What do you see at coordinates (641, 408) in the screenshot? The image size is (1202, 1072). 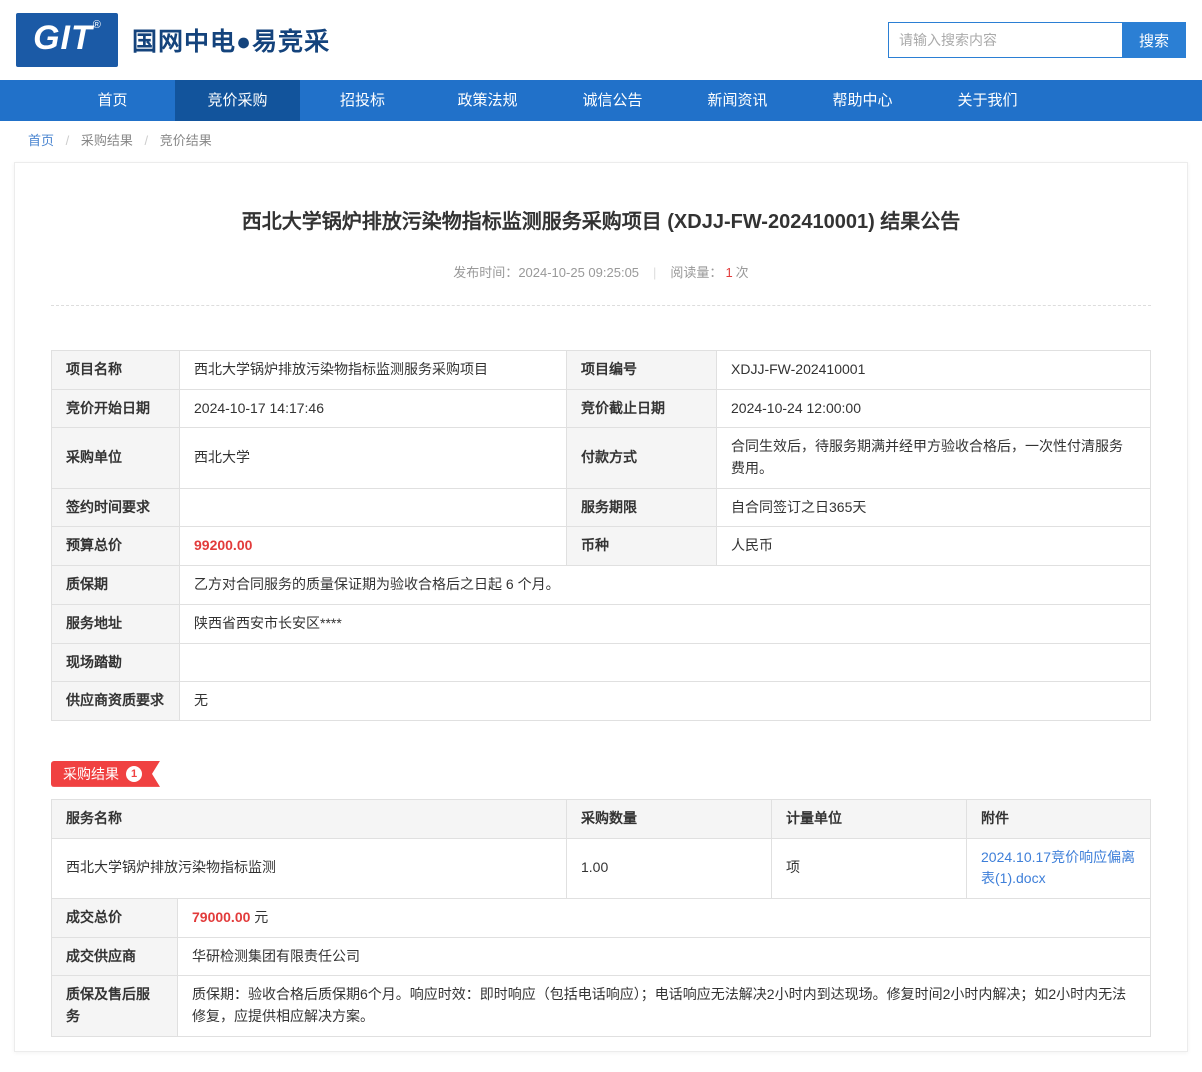 I see `field-label: 竞价截止日期` at bounding box center [641, 408].